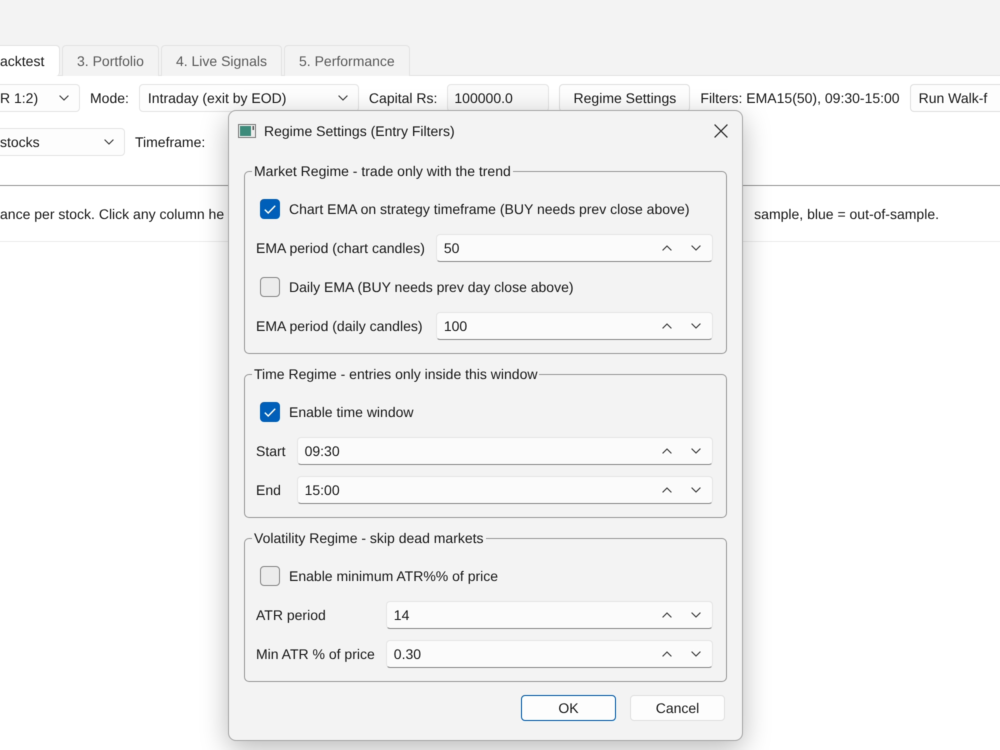 This screenshot has width=1000, height=750. What do you see at coordinates (109, 98) in the screenshot?
I see `field-label: Mode:` at bounding box center [109, 98].